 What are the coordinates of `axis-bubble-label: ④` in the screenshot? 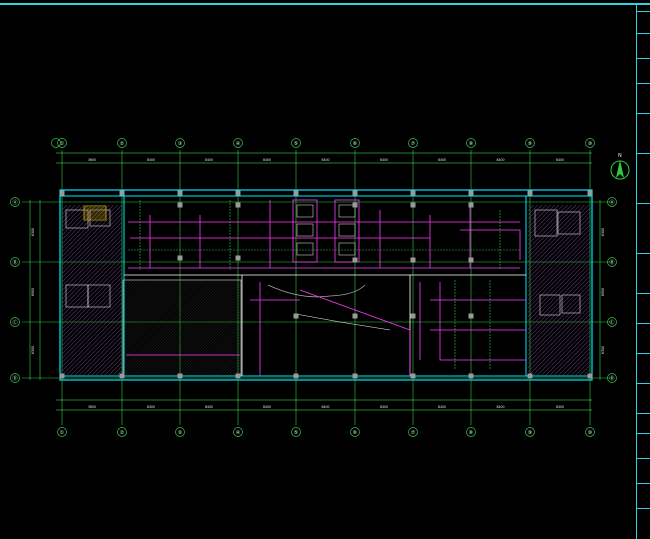 It's located at (238, 433).